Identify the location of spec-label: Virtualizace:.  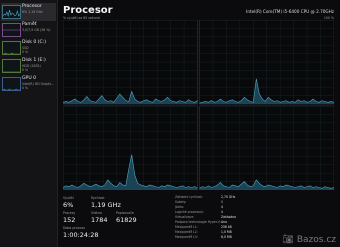
(185, 217).